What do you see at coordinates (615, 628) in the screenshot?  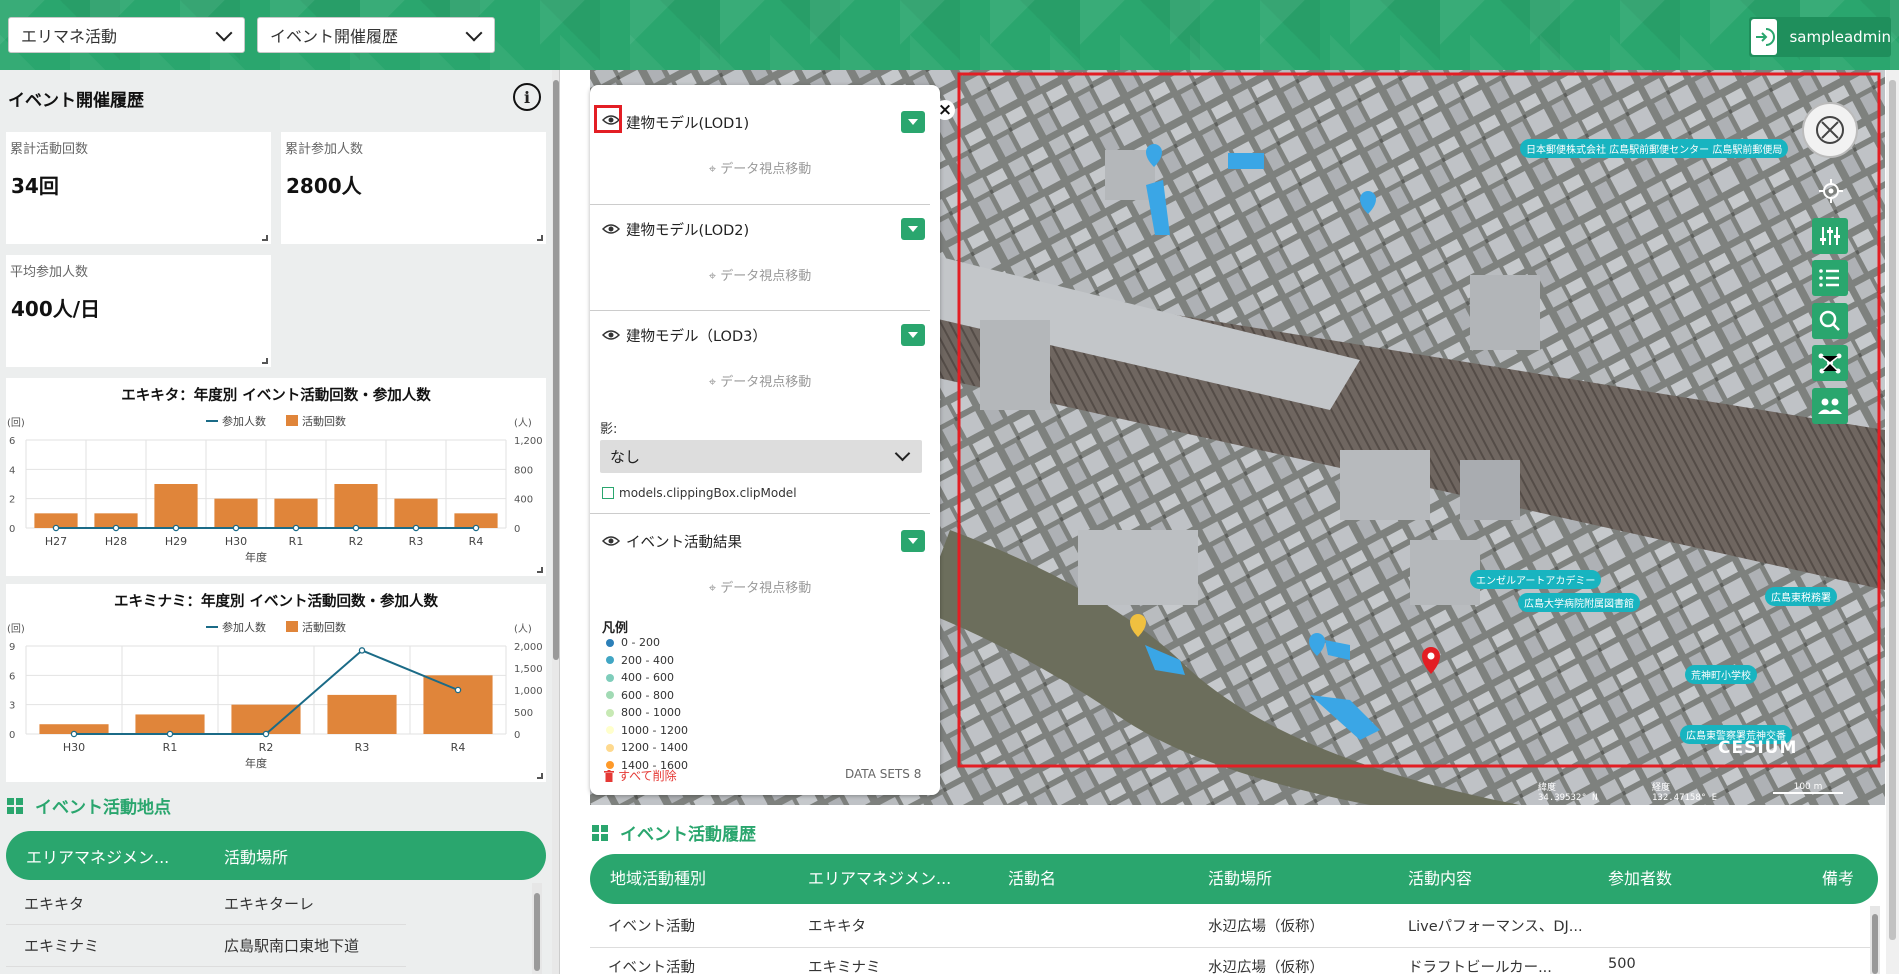 I see `legend-title: 凡例` at bounding box center [615, 628].